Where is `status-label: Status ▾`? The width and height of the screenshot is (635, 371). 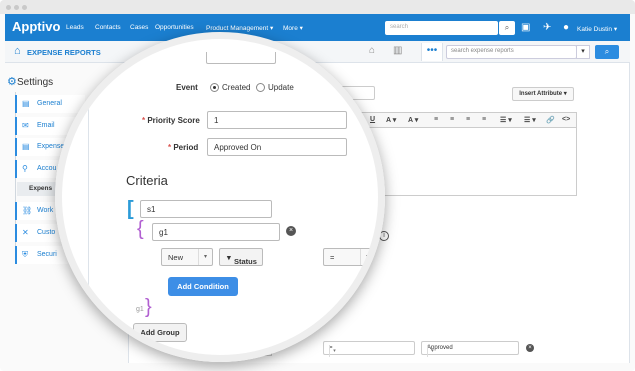
status-label: Status ▾ is located at coordinates (242, 259).